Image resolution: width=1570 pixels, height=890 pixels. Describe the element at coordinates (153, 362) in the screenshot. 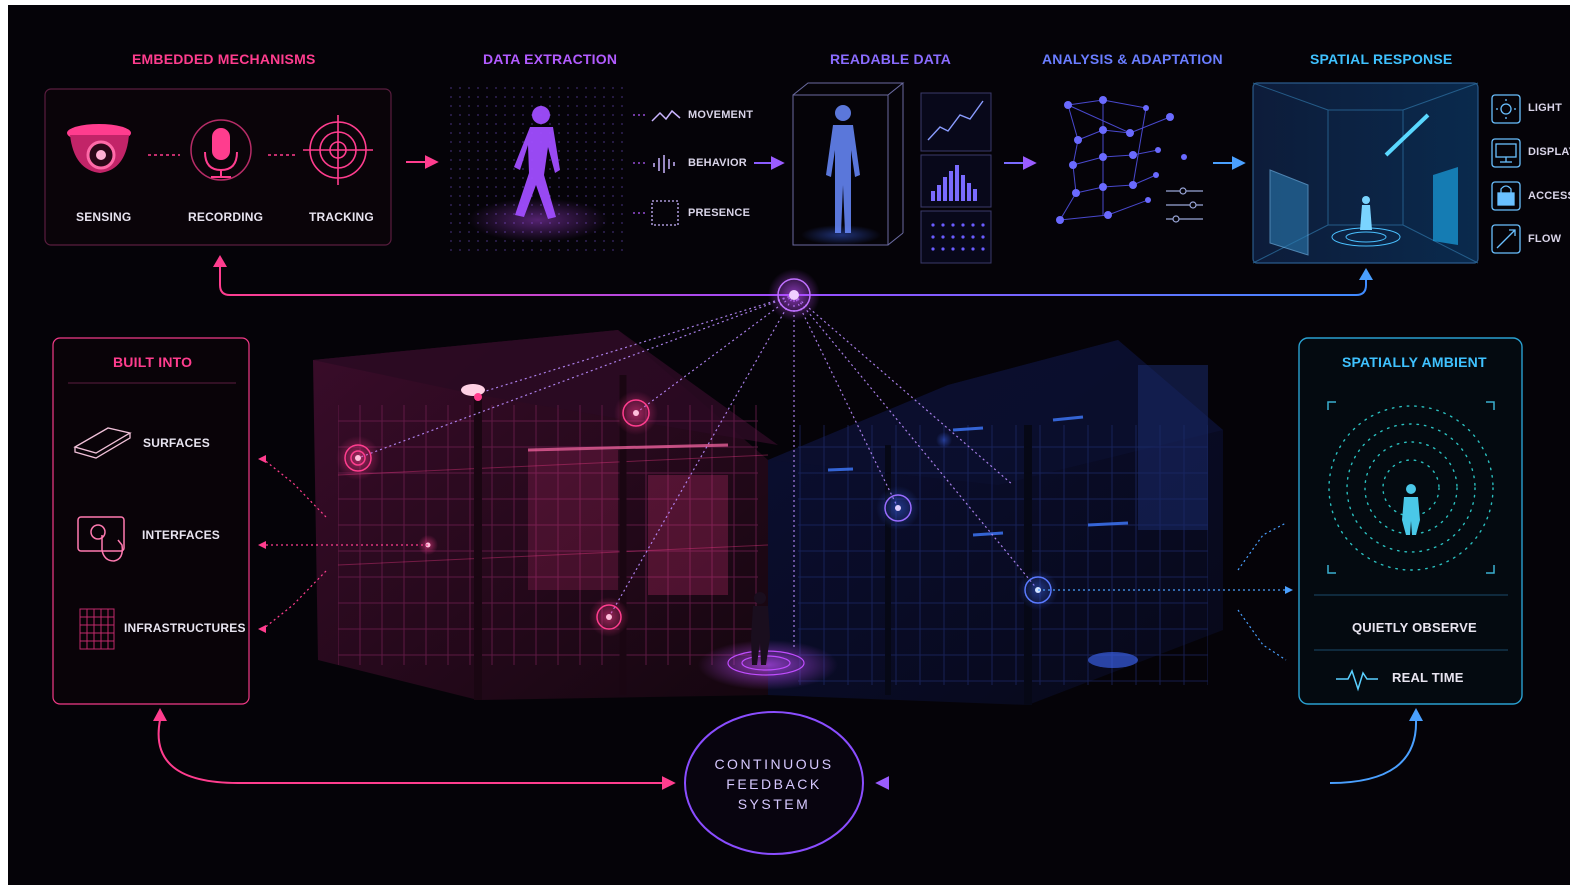

I see `built-into-title: BUILT INTO` at that location.